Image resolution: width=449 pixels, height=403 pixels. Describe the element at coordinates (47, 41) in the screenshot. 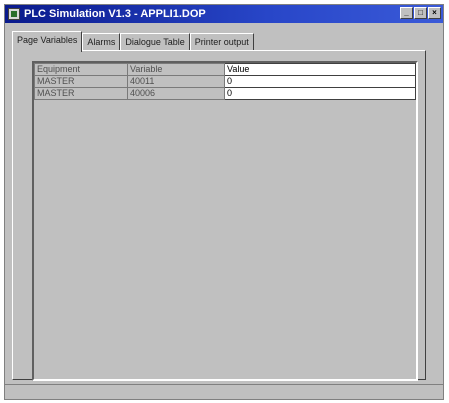

I see `tab-page-variables: Page Variables` at that location.